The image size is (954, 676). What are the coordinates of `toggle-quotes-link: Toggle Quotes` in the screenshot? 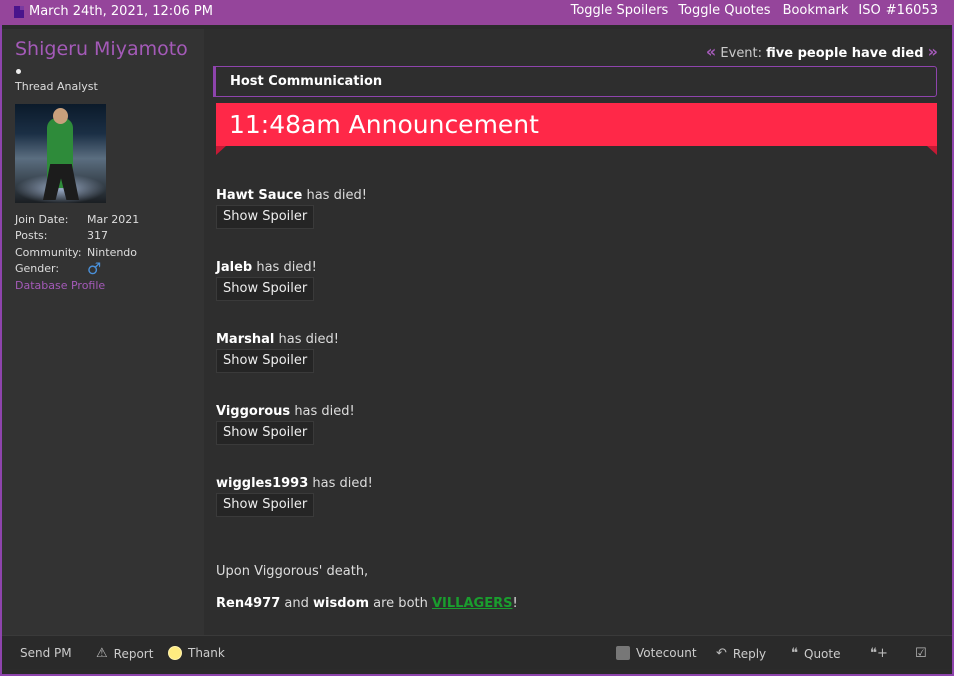 It's located at (724, 10).